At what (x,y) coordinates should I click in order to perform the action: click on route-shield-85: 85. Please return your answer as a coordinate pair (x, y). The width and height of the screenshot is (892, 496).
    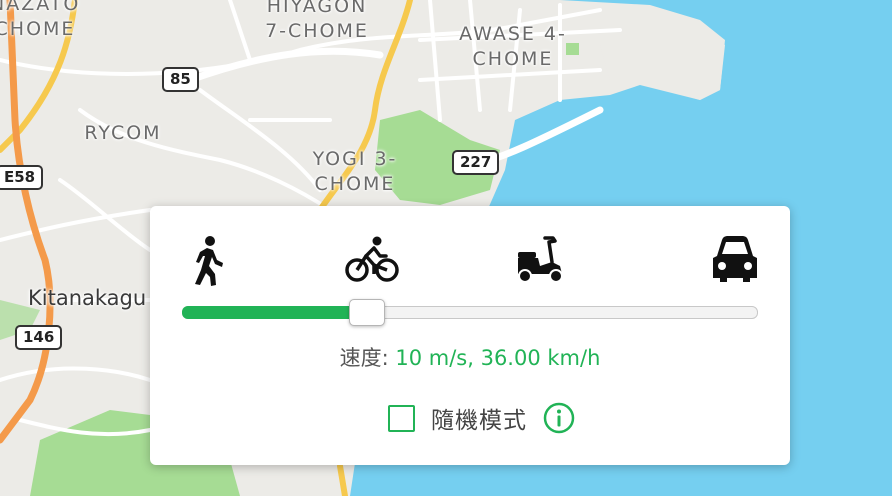
    Looking at the image, I should click on (180, 79).